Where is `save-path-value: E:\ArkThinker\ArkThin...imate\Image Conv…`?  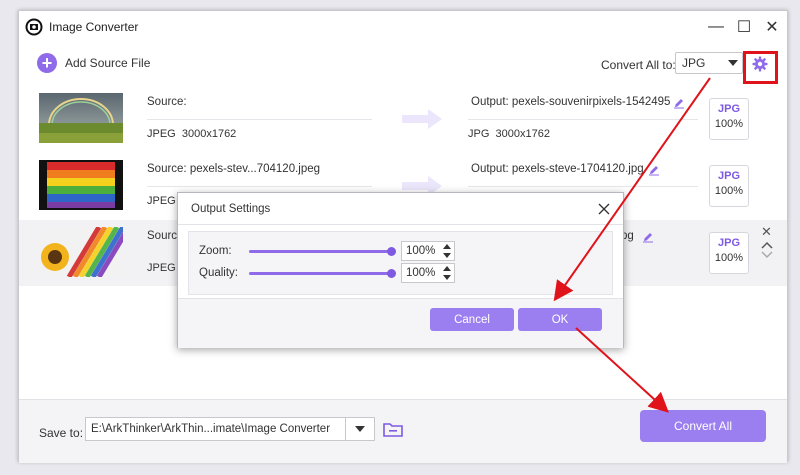
save-path-value: E:\ArkThinker\ArkThin...imate\Image Conv… is located at coordinates (211, 429).